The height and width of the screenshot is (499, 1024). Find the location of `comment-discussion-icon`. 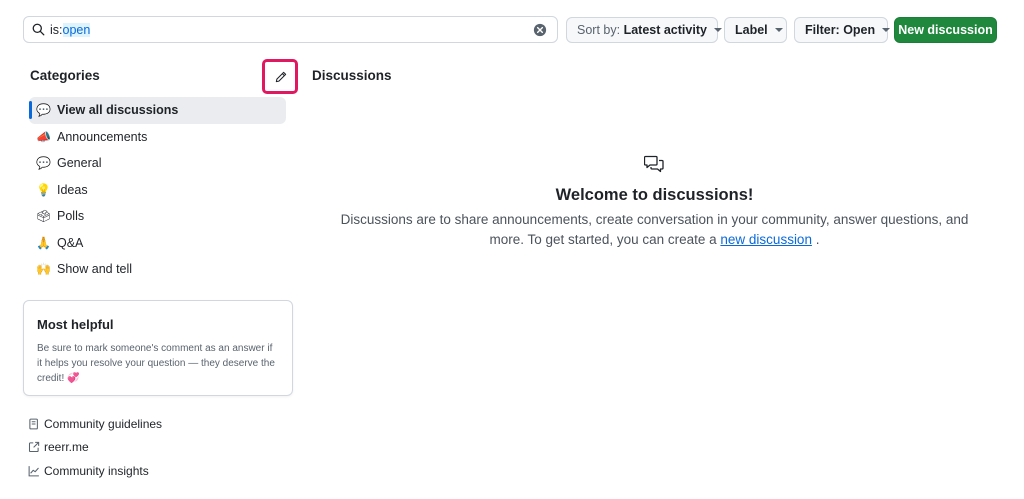

comment-discussion-icon is located at coordinates (654, 164).